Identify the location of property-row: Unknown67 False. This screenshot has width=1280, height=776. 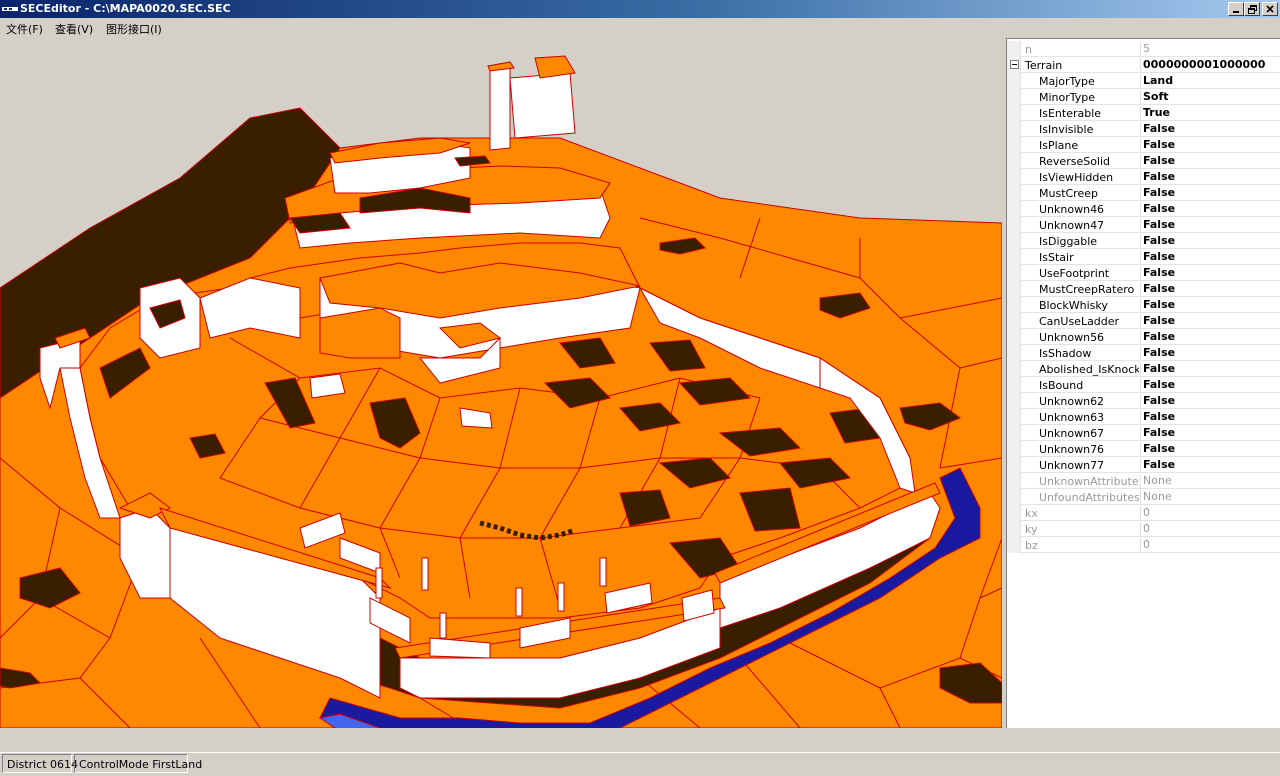
(1143, 433).